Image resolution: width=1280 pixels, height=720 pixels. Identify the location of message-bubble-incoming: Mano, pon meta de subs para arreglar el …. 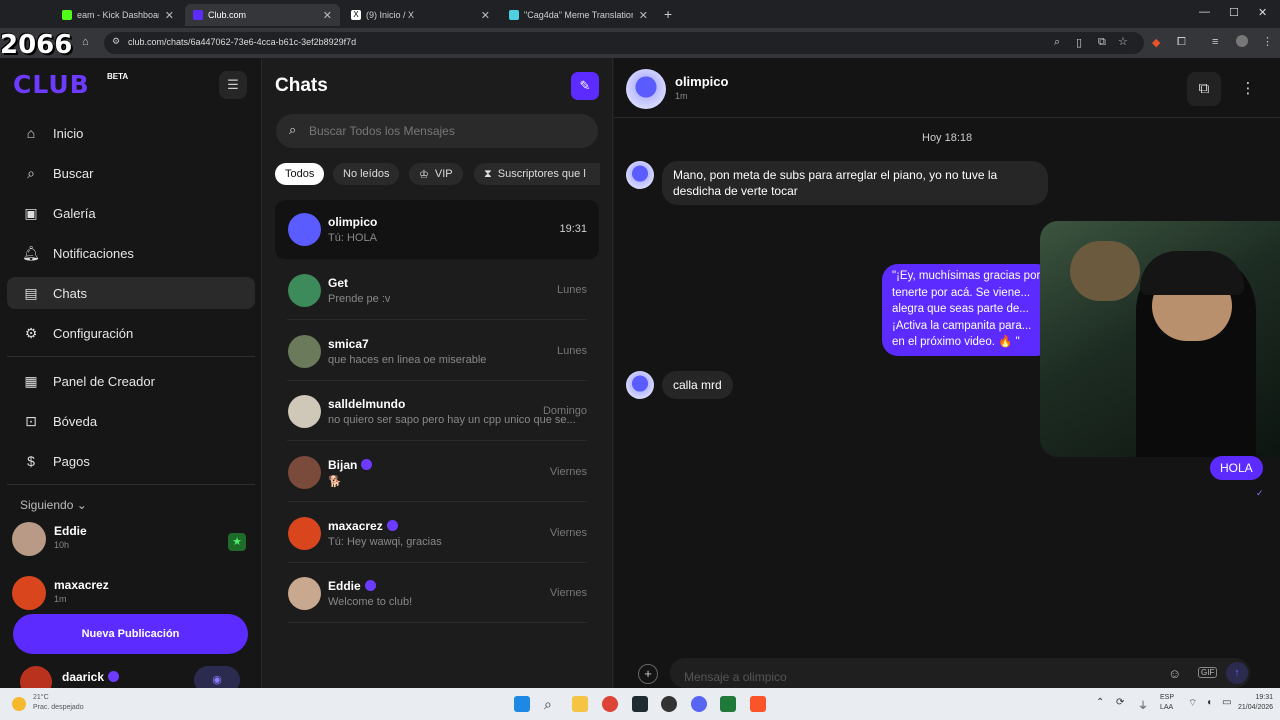
(855, 183).